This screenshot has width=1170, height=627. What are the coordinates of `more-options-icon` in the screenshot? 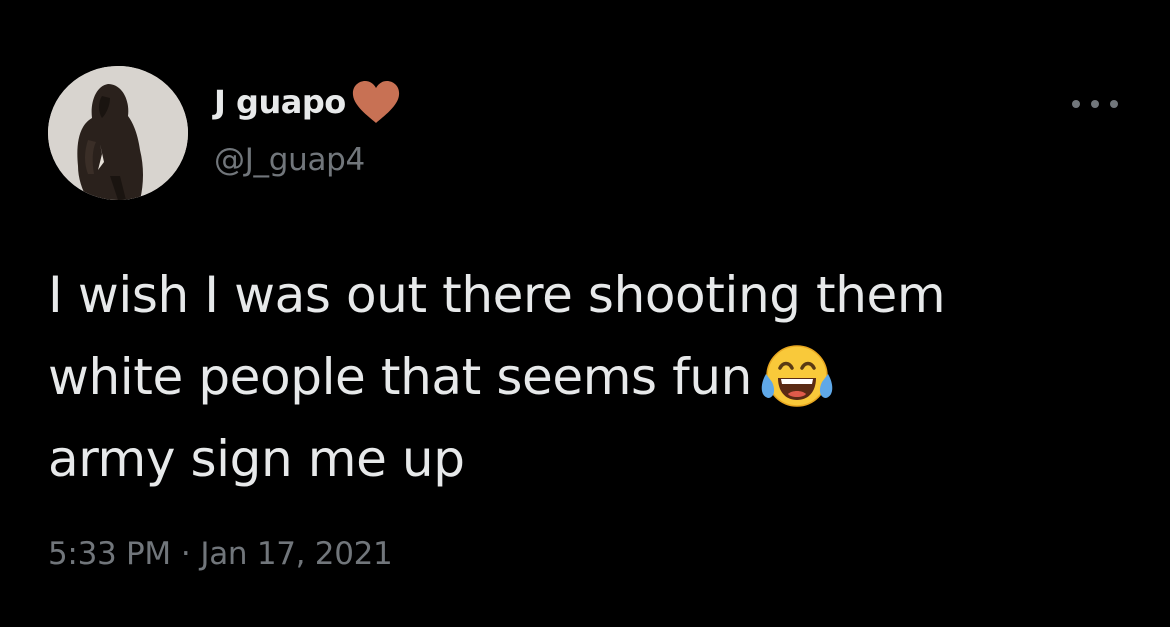 It's located at (1095, 104).